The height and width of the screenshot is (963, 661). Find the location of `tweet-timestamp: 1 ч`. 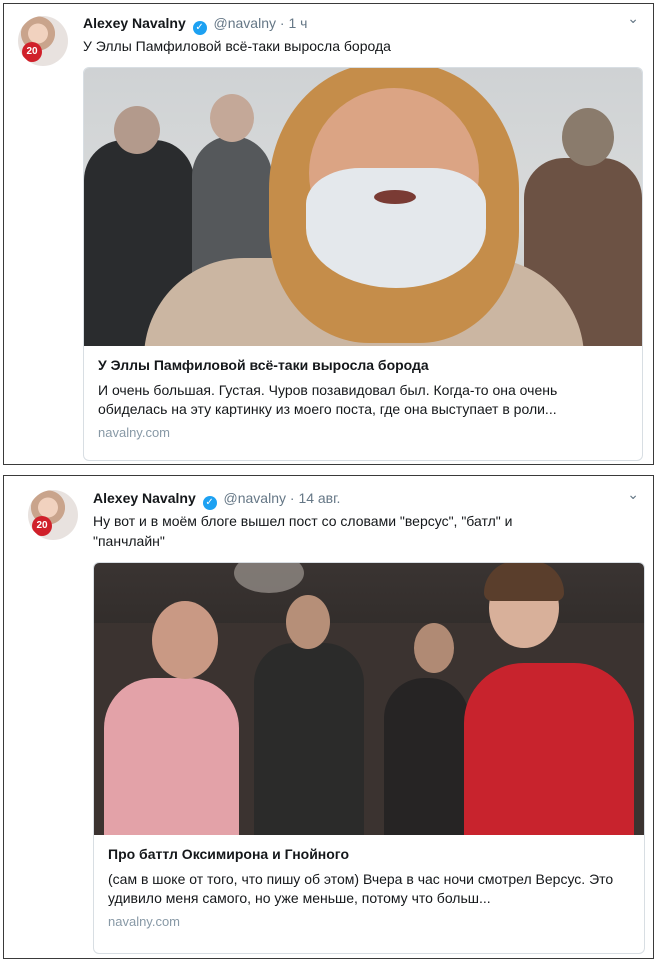

tweet-timestamp: 1 ч is located at coordinates (297, 23).